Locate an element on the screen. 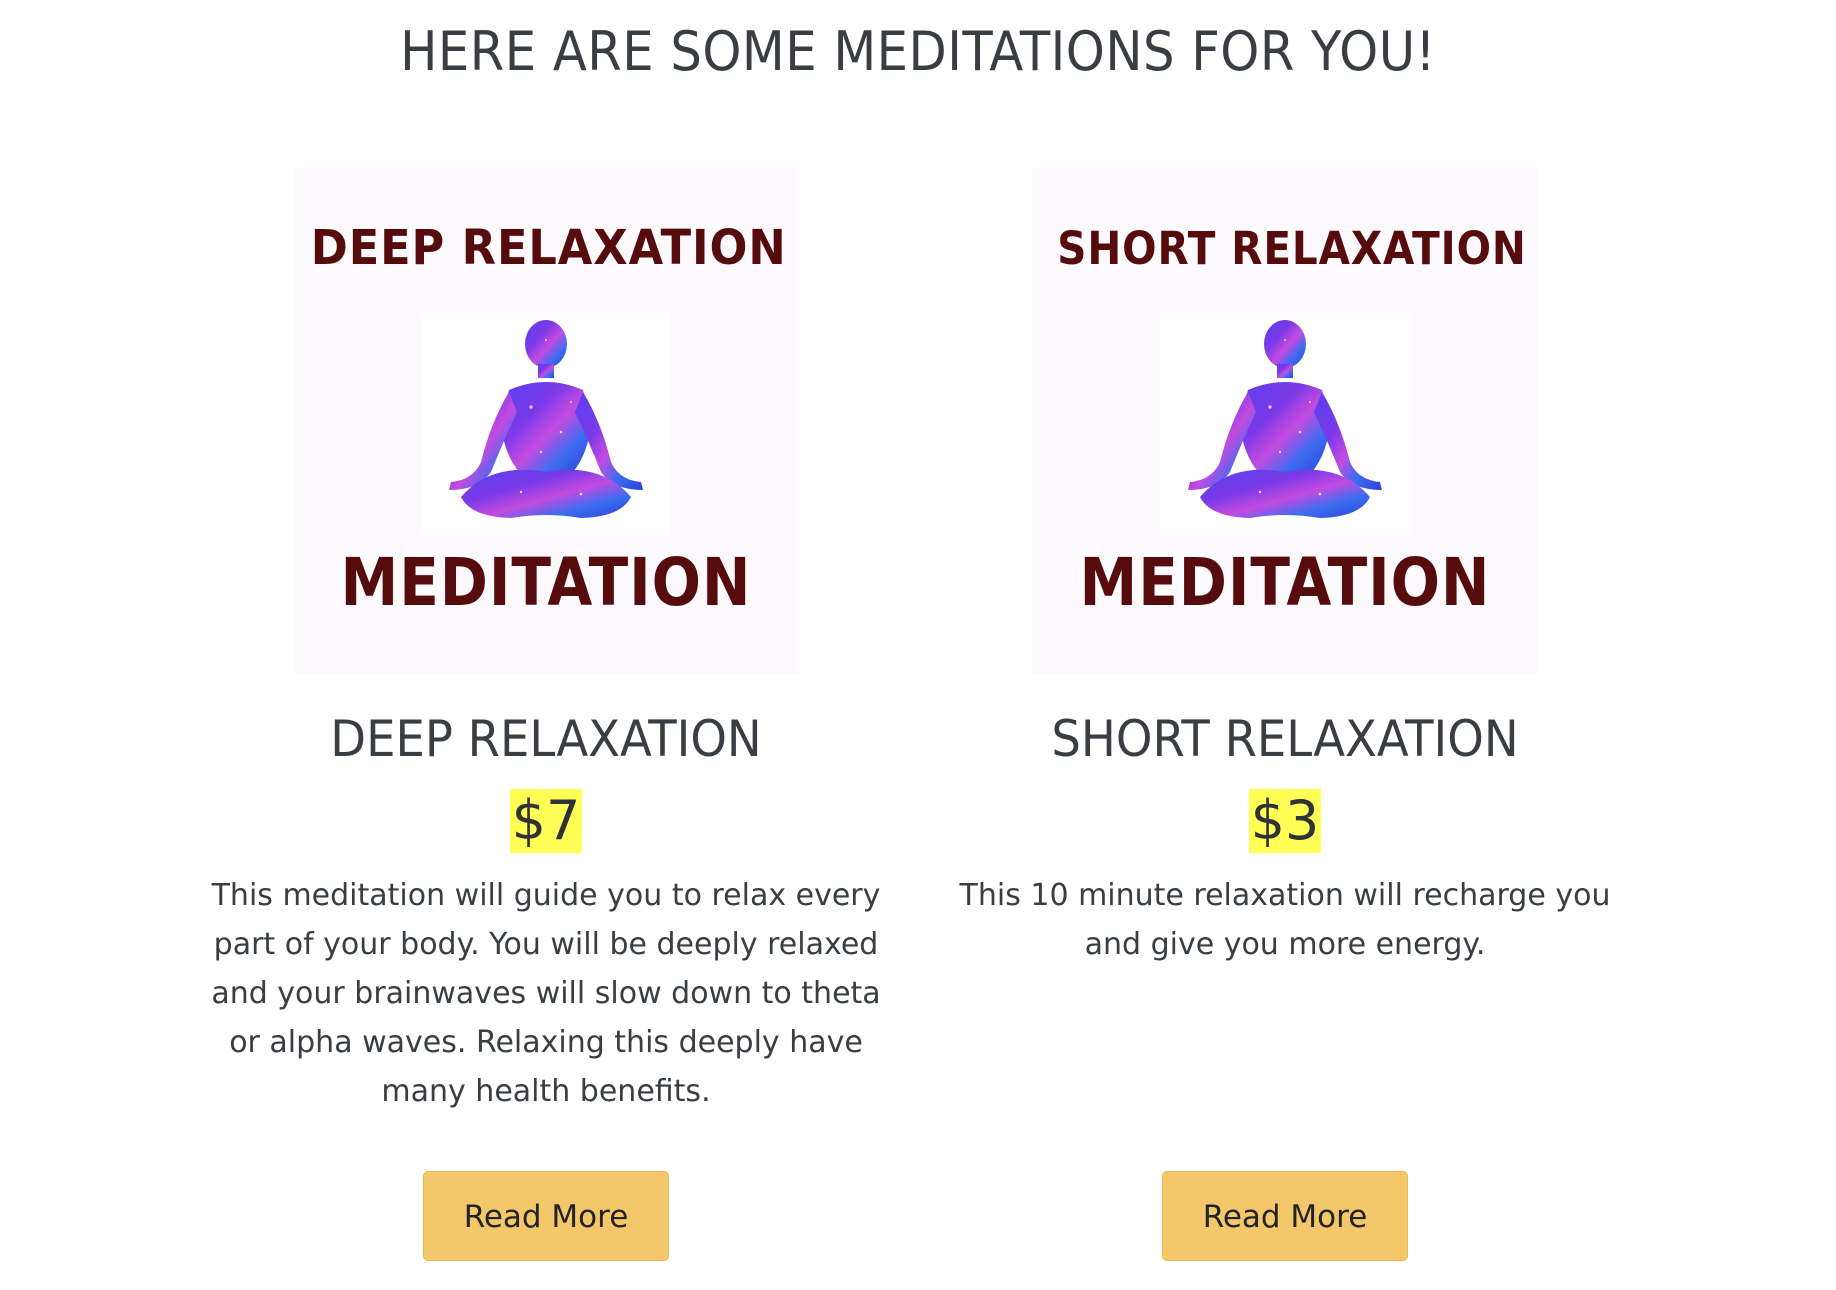 The image size is (1836, 1290). image-title-top: DEEP RELAXATION is located at coordinates (548, 248).